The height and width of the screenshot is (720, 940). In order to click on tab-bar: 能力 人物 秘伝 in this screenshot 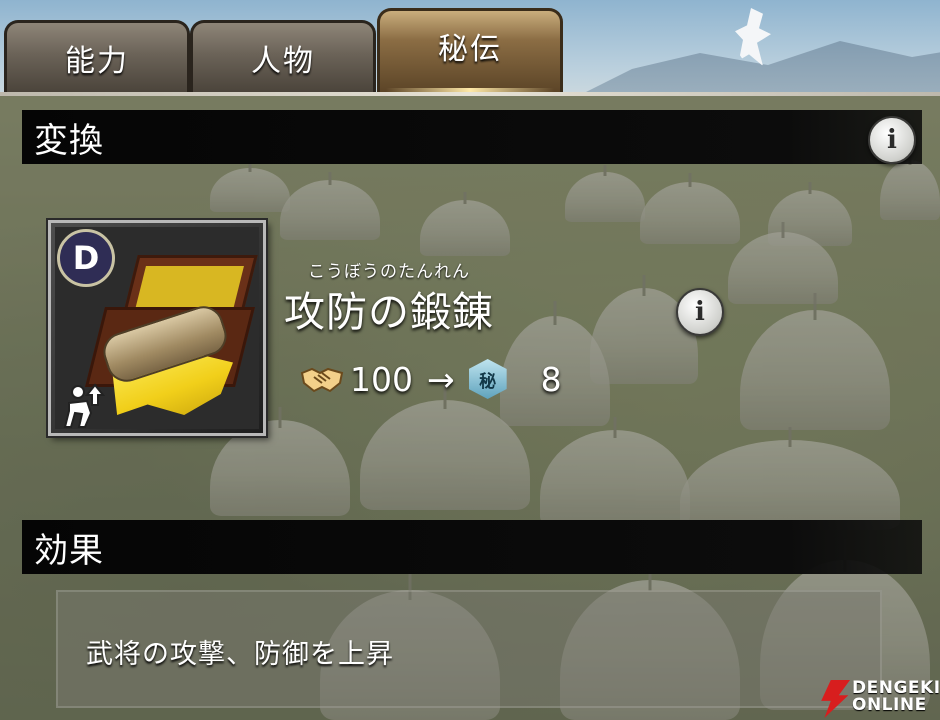, I will do `click(470, 50)`.